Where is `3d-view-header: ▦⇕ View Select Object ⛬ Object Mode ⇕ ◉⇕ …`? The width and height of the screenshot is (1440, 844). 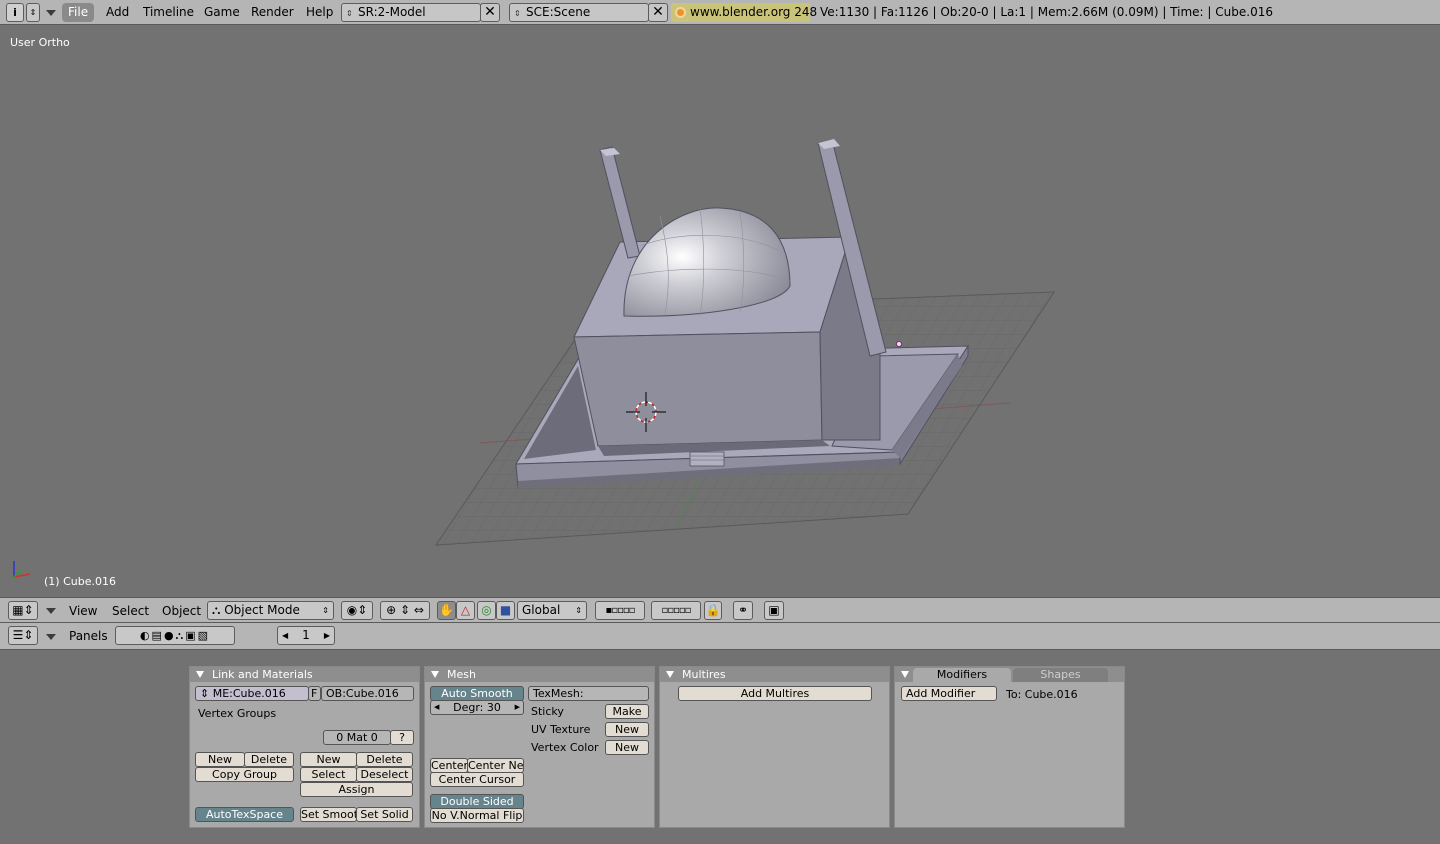 3d-view-header: ▦⇕ View Select Object ⛬ Object Mode ⇕ ◉⇕ … is located at coordinates (720, 610).